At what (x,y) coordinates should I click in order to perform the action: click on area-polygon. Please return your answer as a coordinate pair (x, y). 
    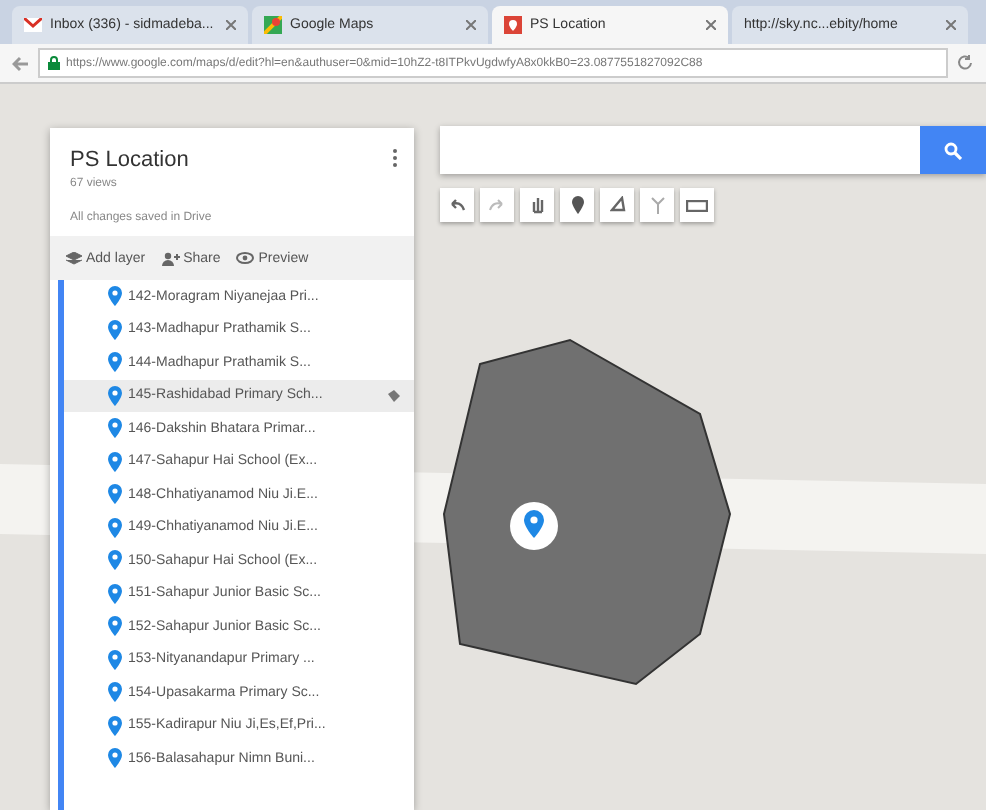
    Looking at the image, I should click on (587, 512).